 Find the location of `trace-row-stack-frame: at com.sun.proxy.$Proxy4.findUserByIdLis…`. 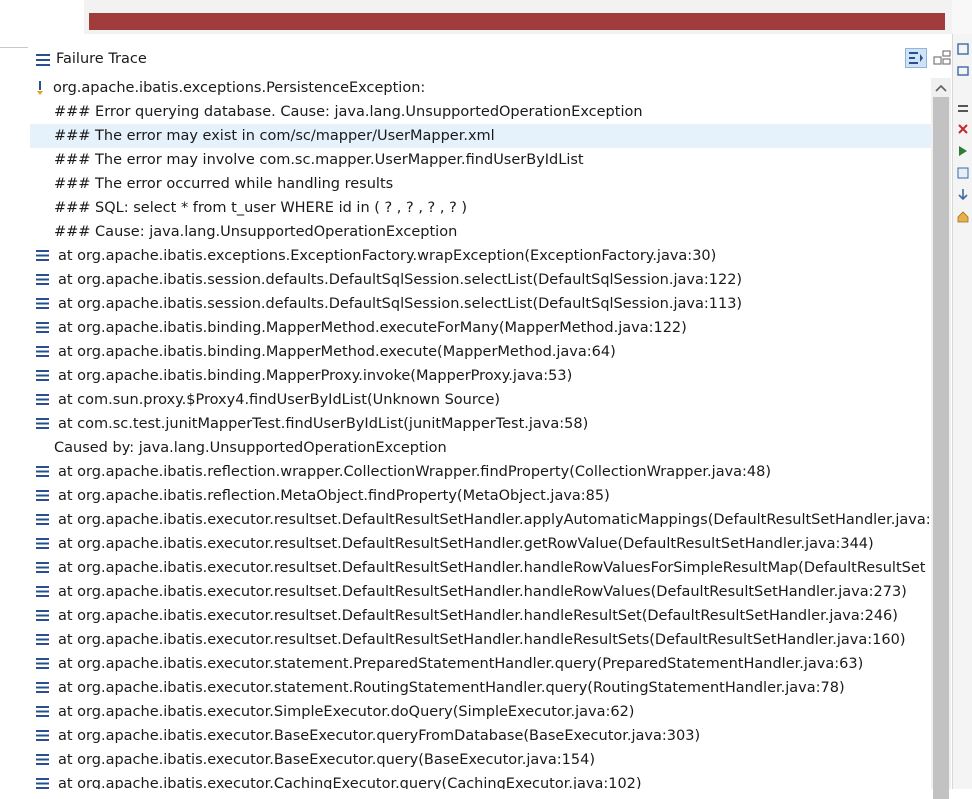

trace-row-stack-frame: at com.sun.proxy.$Proxy4.findUserByIdLis… is located at coordinates (480, 400).